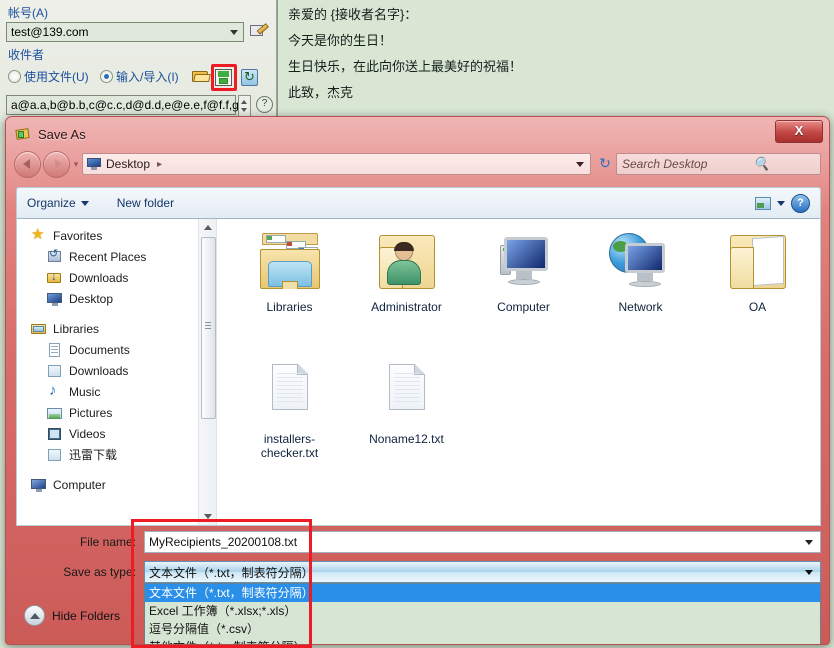 The height and width of the screenshot is (648, 834). Describe the element at coordinates (116, 328) in the screenshot. I see `nav-group-libraries: Libraries` at that location.